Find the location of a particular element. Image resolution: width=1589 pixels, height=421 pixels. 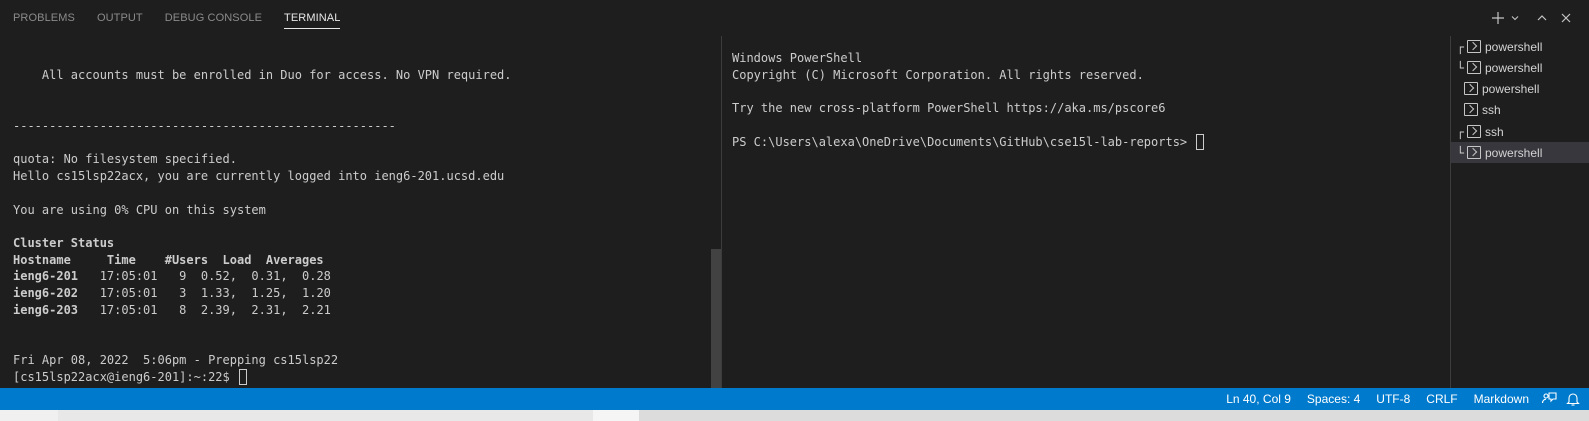

tab-output: OUTPUT is located at coordinates (120, 18).